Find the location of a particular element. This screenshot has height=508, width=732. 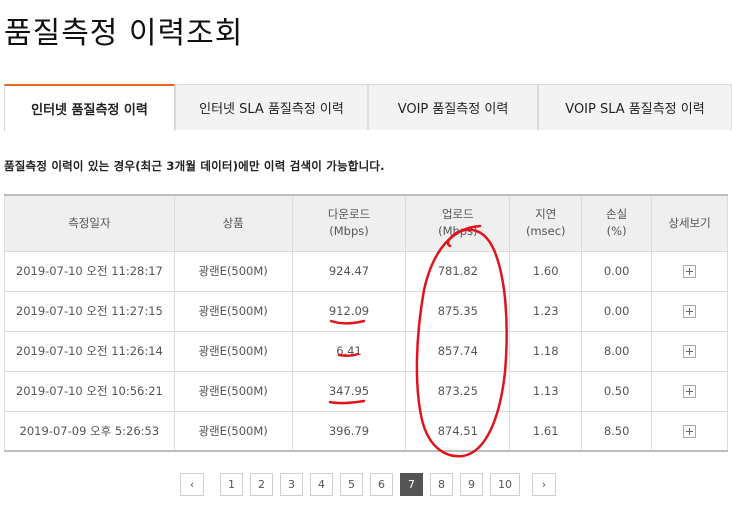

header-detail: 상세보기 is located at coordinates (689, 223).